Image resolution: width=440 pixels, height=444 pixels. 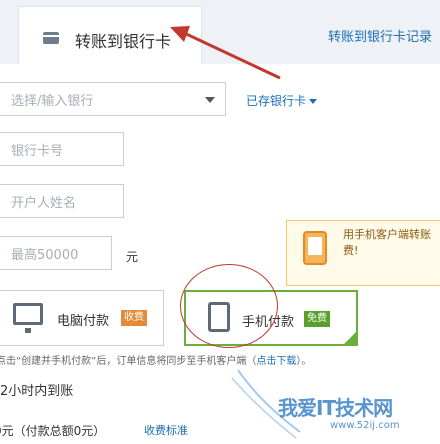 I want to click on mobile-tip-text: 用手机客户端转账 费!, so click(x=387, y=242).